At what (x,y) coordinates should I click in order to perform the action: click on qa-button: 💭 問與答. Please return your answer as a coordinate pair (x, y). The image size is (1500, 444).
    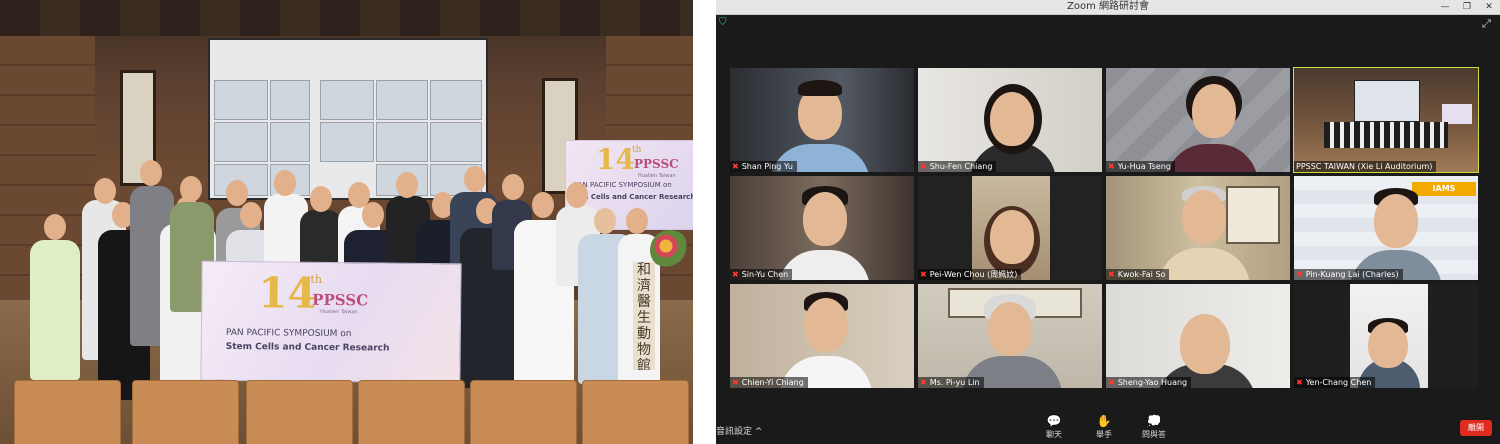
    Looking at the image, I should click on (1154, 427).